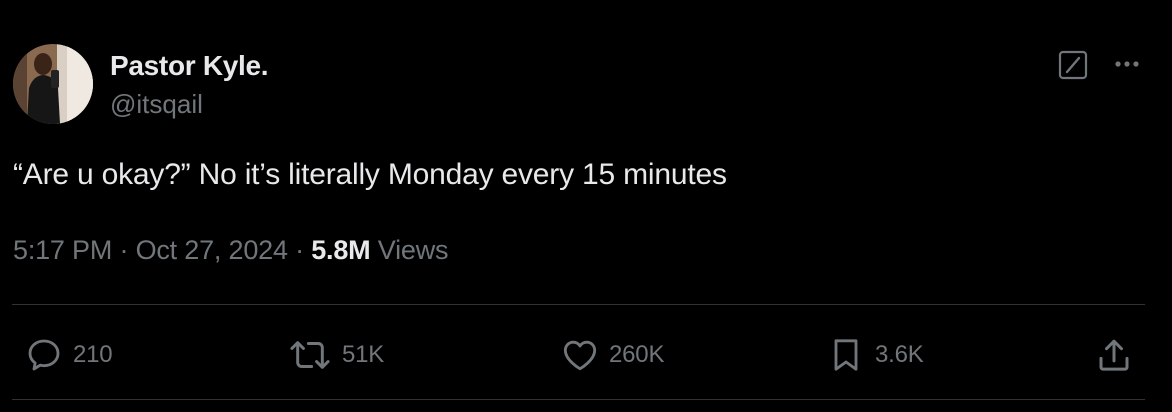 The height and width of the screenshot is (412, 1172). I want to click on grok-icon, so click(1073, 65).